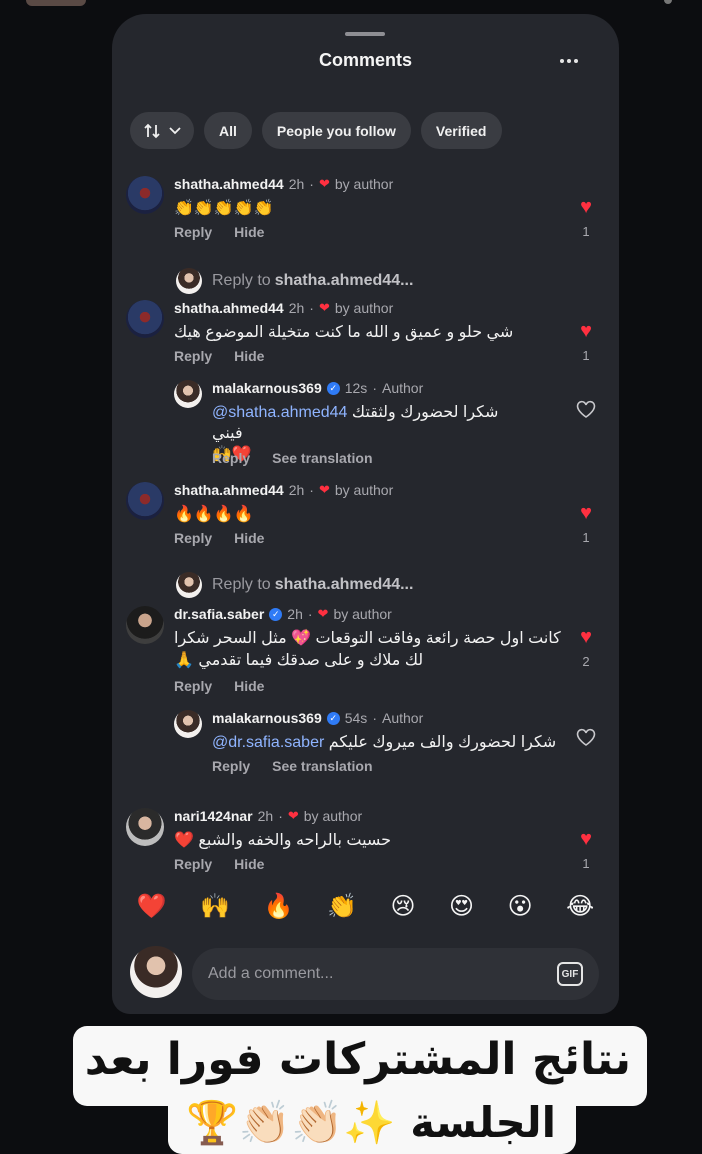 The image size is (702, 1154). I want to click on sort-button, so click(162, 130).